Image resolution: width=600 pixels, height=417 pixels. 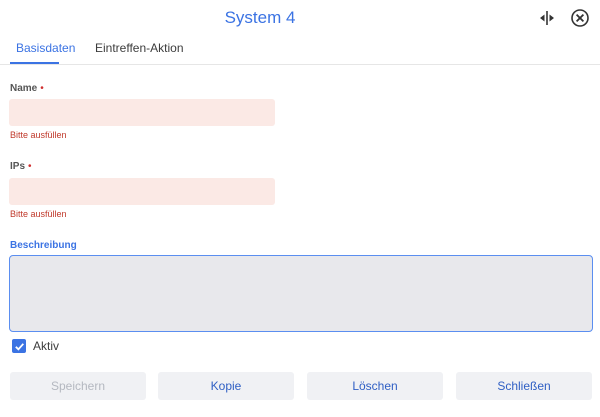 I want to click on tab-basisdaten: Basisdaten, so click(x=45, y=48).